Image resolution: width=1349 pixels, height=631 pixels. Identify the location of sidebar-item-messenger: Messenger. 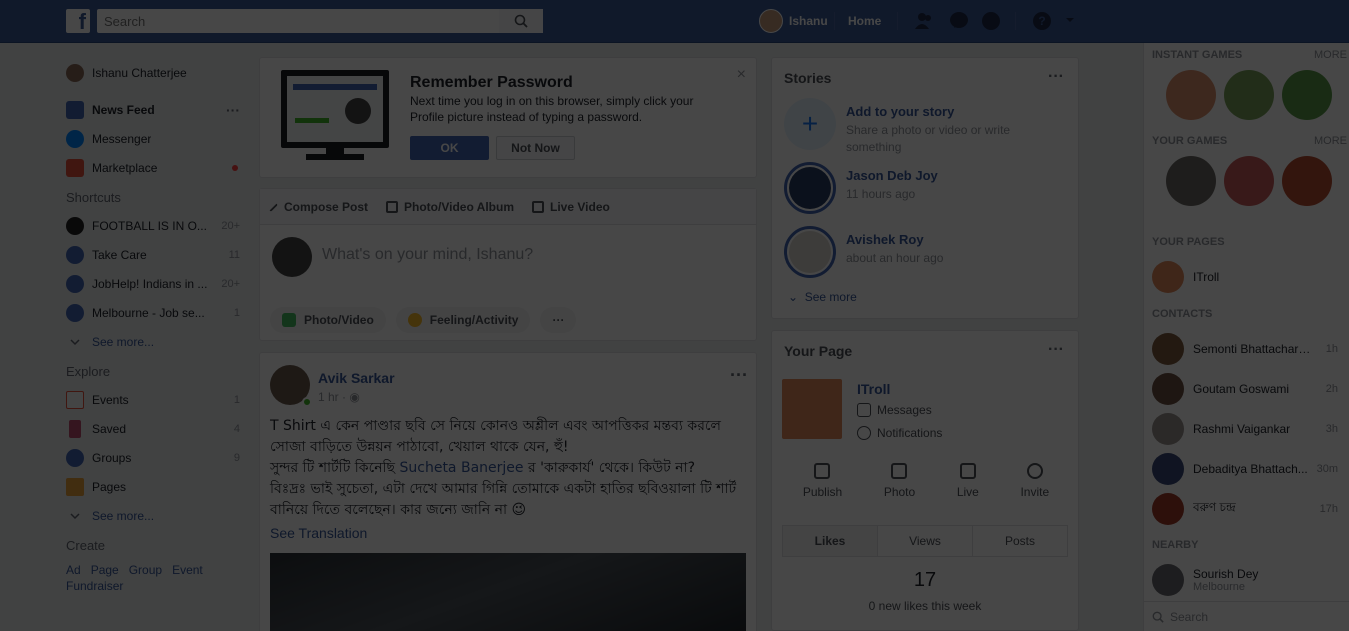
(156, 138).